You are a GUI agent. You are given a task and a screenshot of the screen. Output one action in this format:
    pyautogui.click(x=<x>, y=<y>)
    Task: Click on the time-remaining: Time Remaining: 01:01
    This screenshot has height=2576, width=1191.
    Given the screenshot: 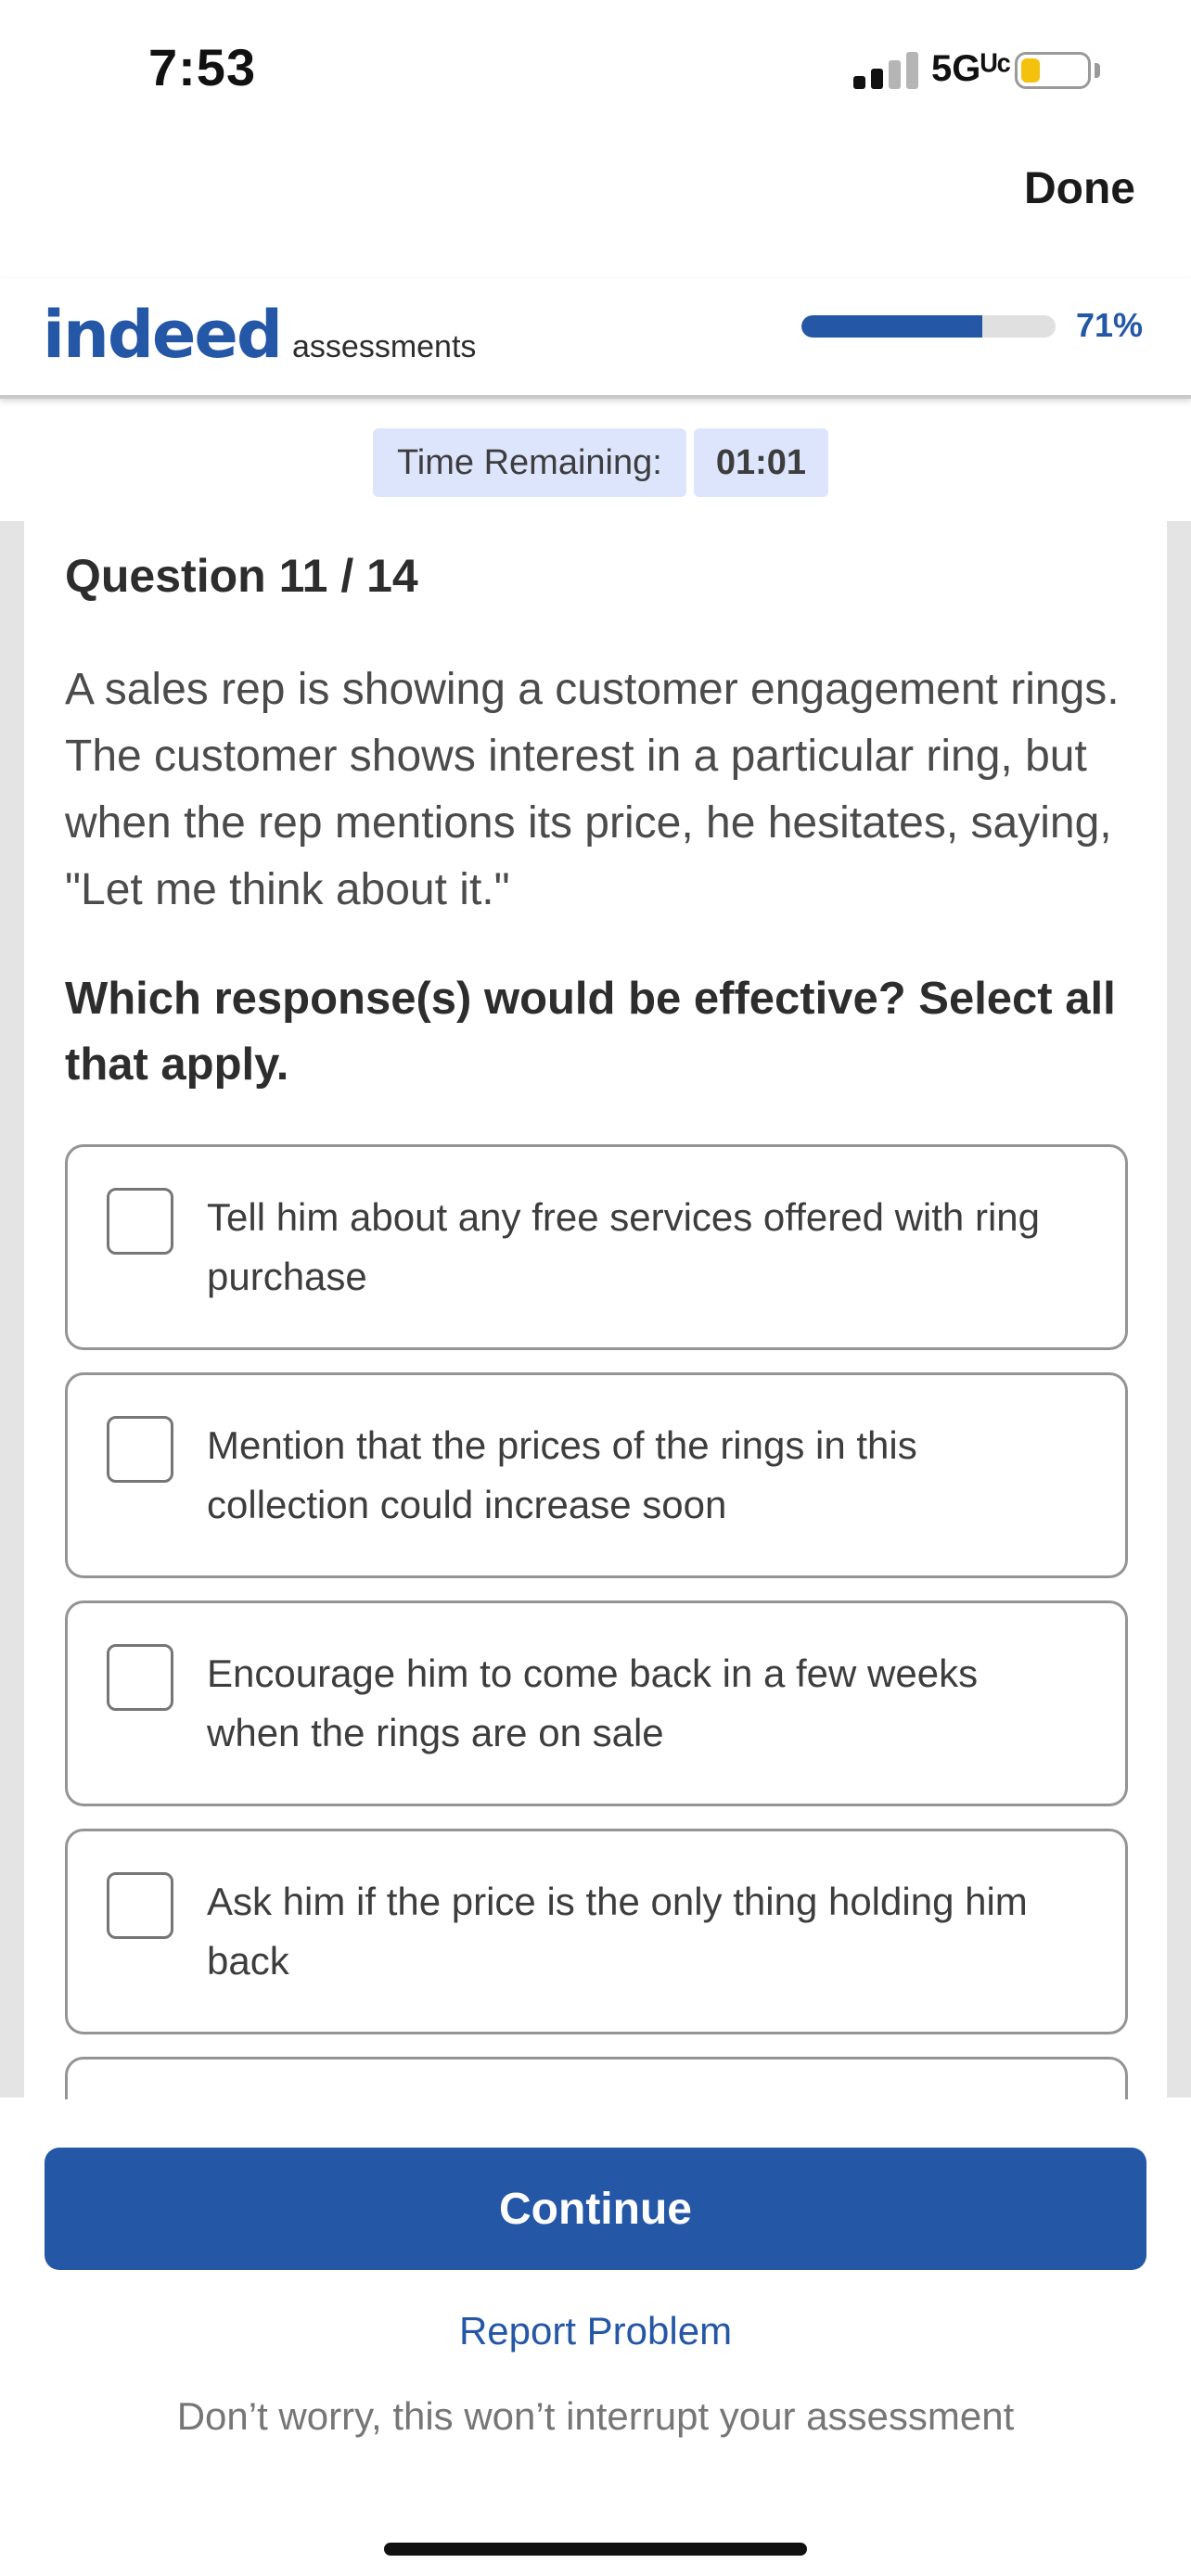 What is the action you would take?
    pyautogui.click(x=601, y=462)
    